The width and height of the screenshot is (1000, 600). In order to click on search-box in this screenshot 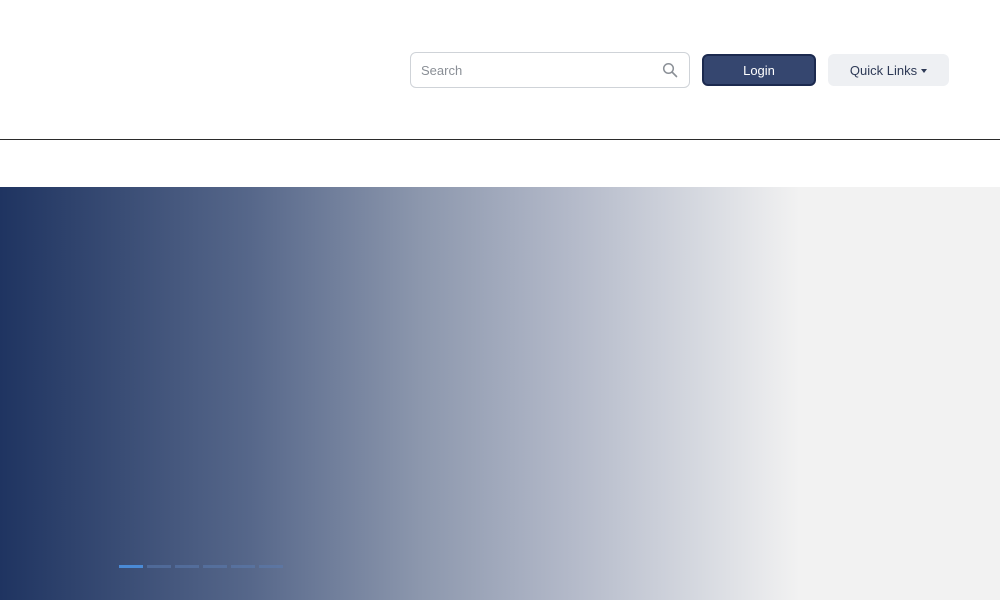, I will do `click(550, 70)`.